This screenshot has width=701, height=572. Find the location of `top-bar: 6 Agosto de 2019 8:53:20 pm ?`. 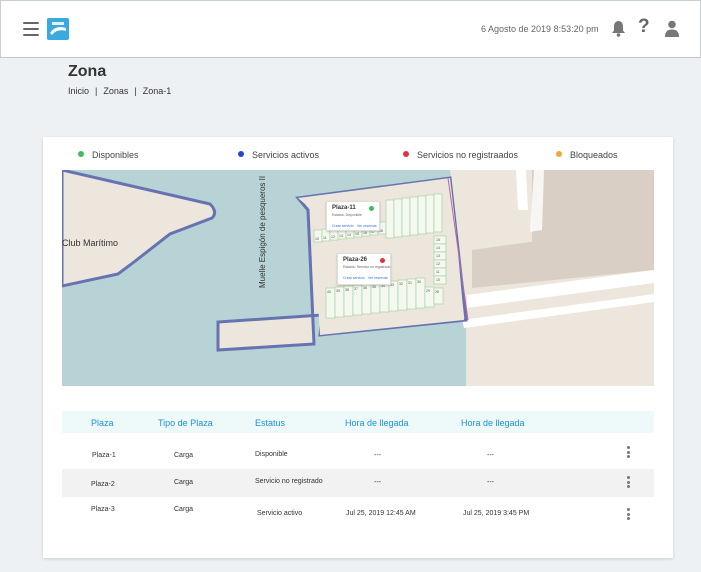

top-bar: 6 Agosto de 2019 8:53:20 pm ? is located at coordinates (350, 29).